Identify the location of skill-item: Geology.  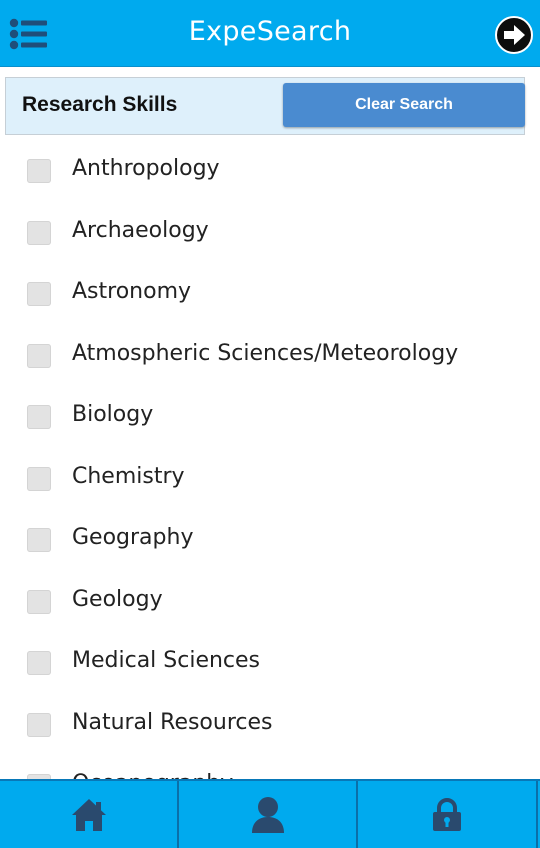
(270, 602).